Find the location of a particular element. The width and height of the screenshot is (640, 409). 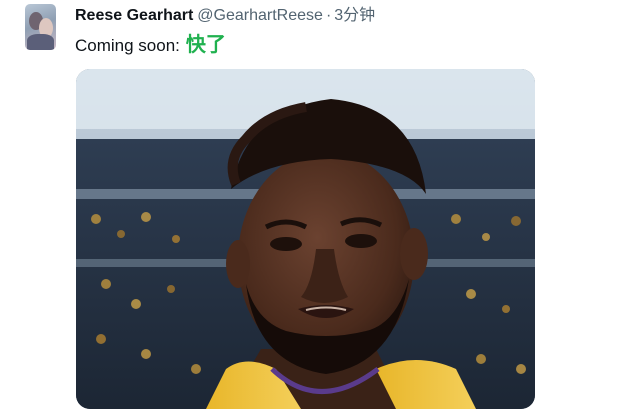

tweet-header: Reese Gearhart @GearhartReese · 3分钟 is located at coordinates (225, 17).